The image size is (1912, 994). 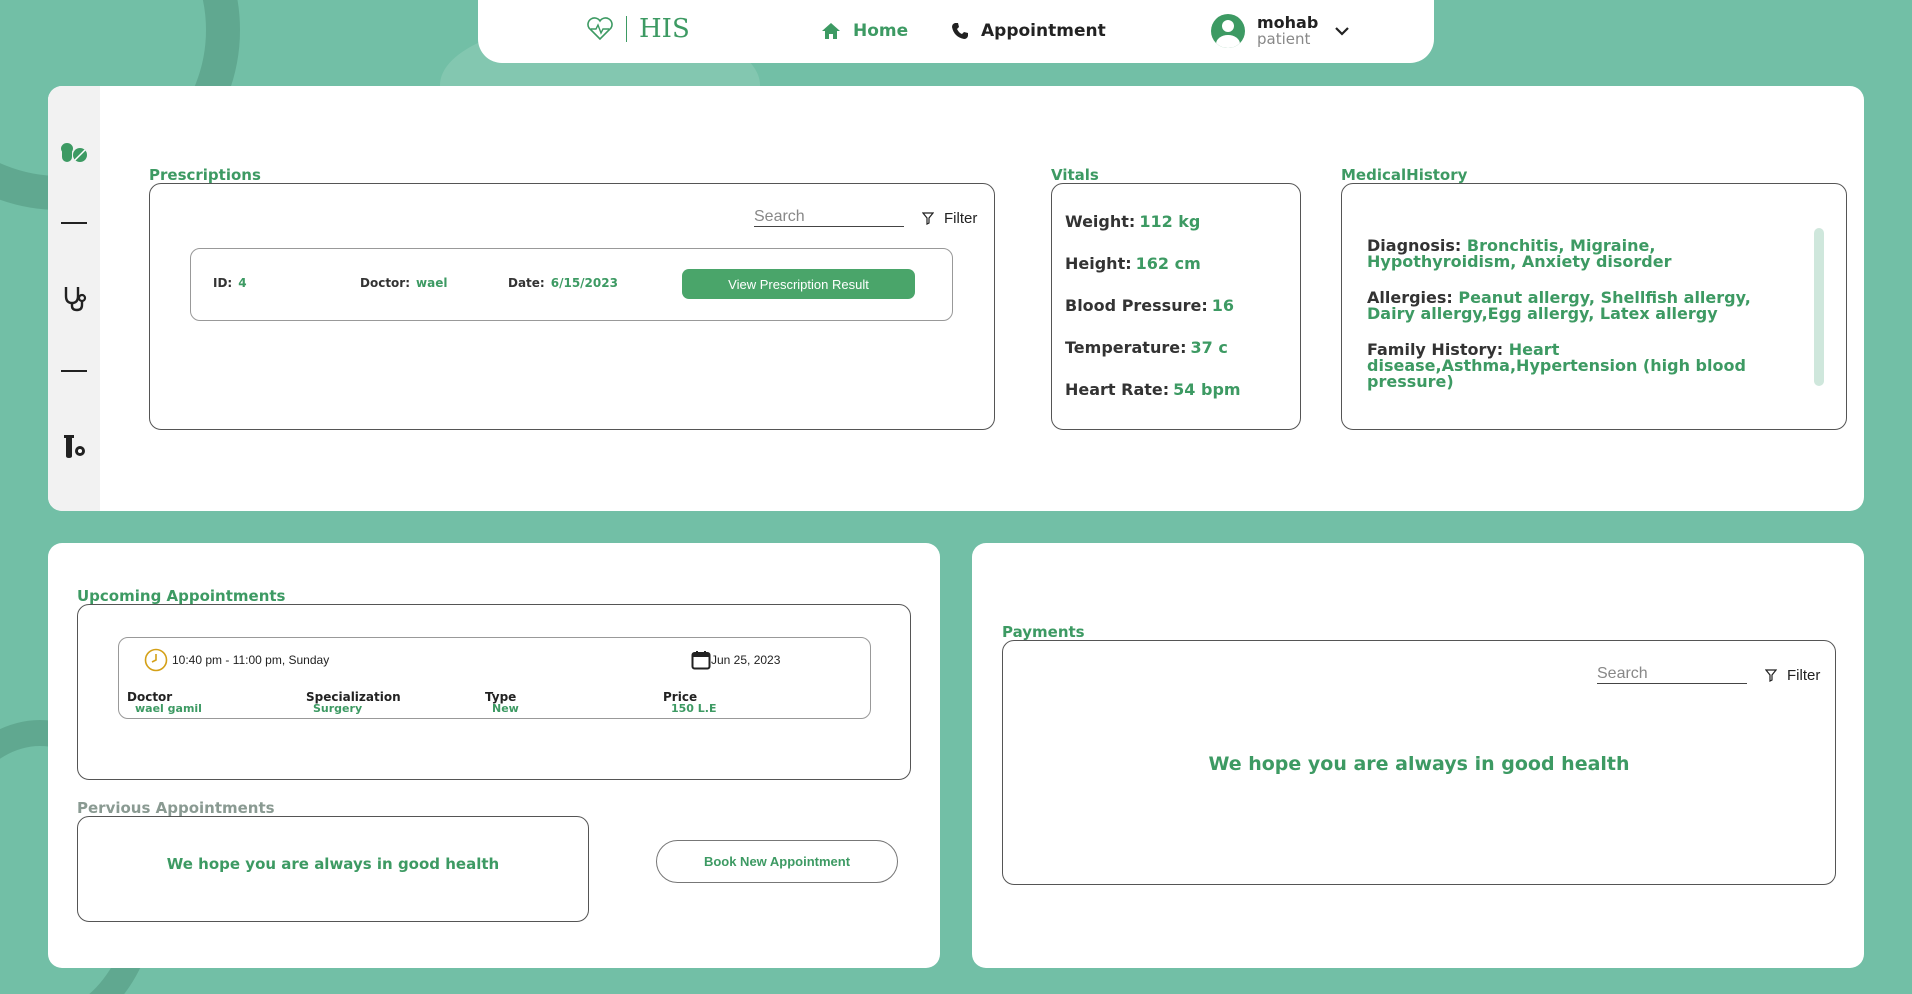 What do you see at coordinates (1228, 41) in the screenshot?
I see `avatar-body` at bounding box center [1228, 41].